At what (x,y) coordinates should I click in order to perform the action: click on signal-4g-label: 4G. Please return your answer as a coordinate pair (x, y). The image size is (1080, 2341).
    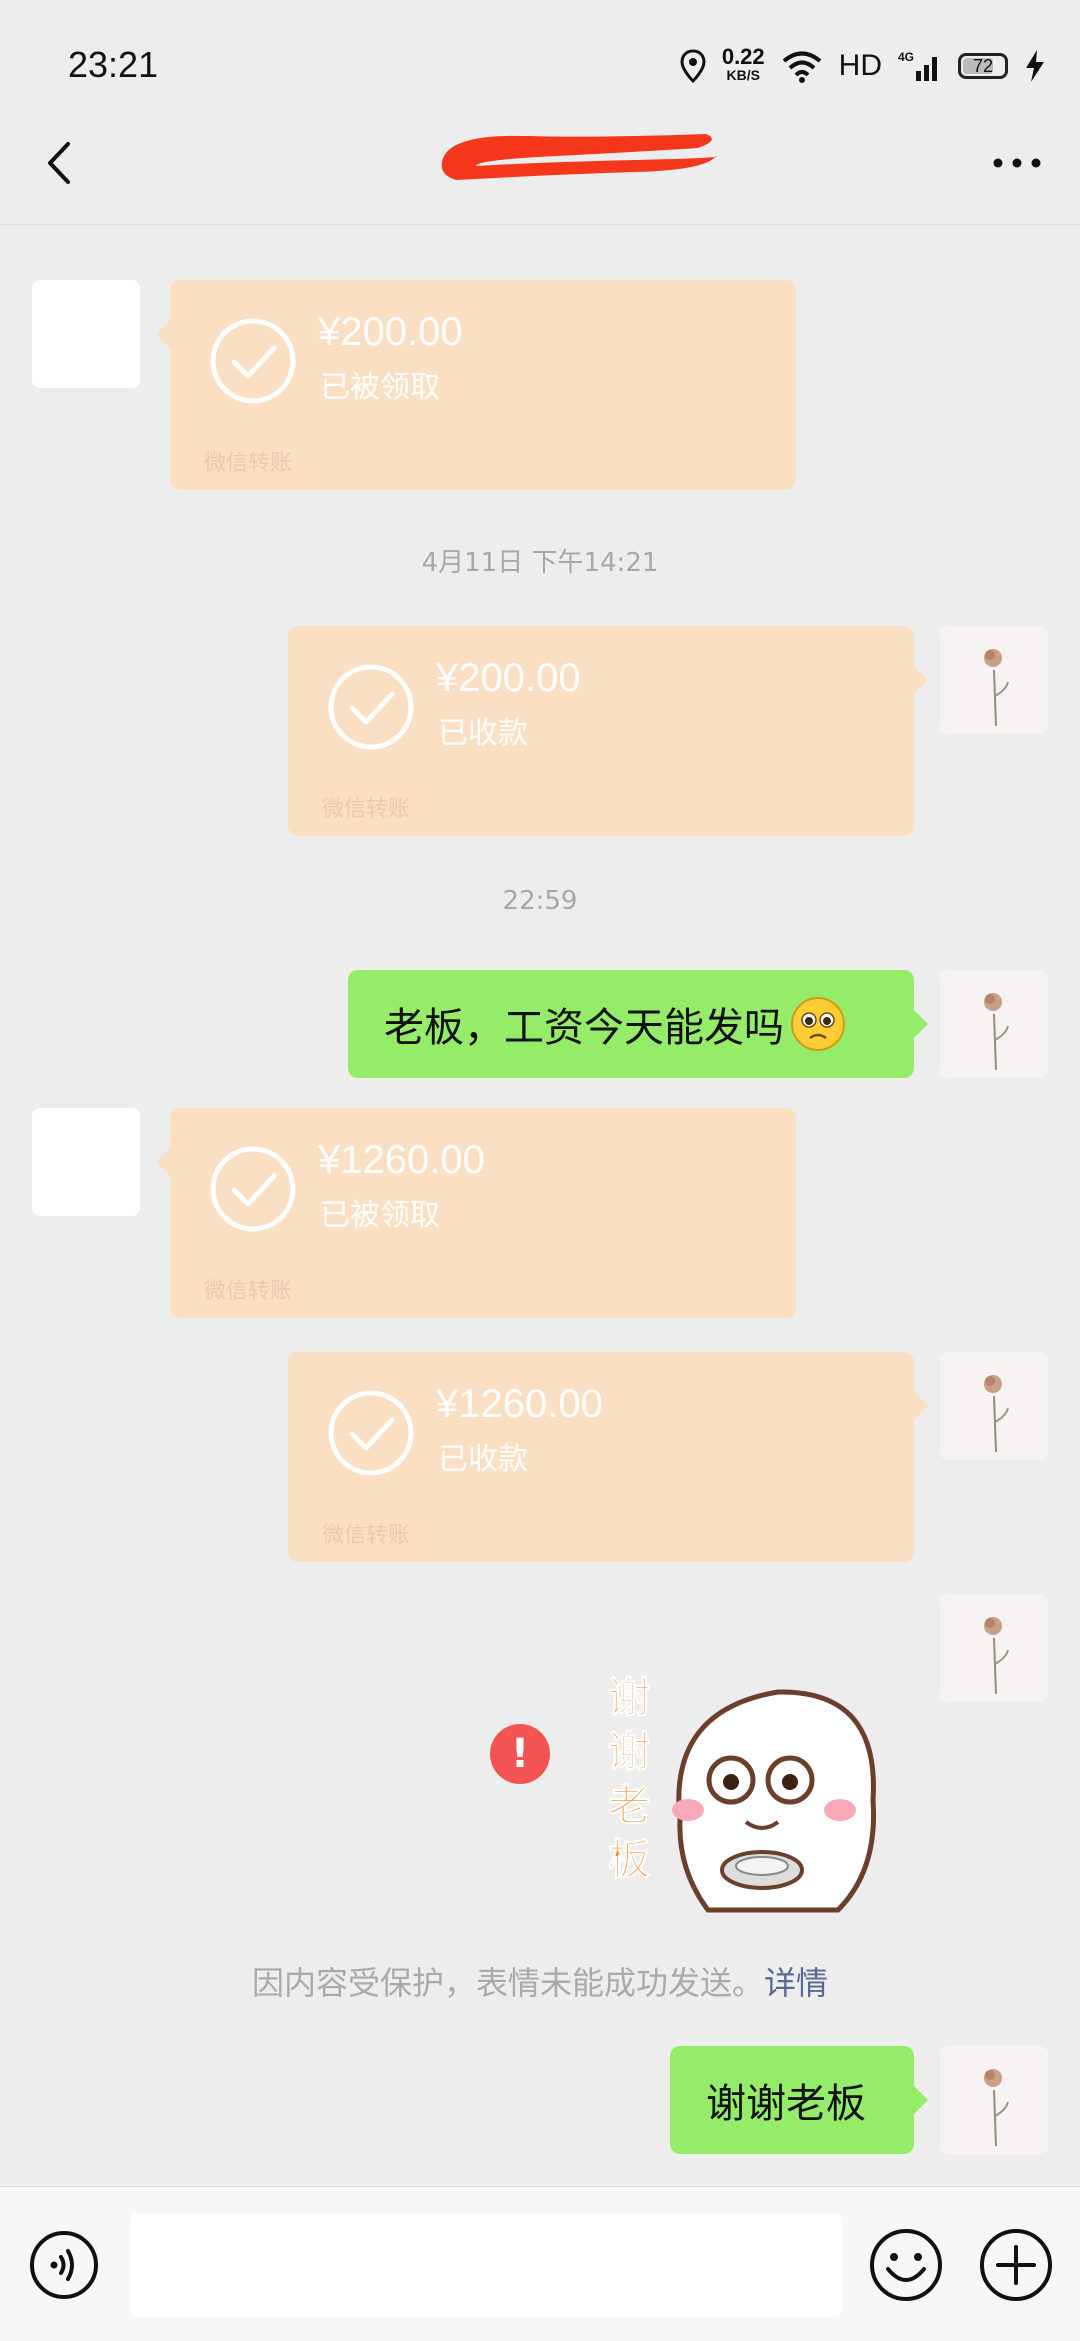
    Looking at the image, I should click on (906, 57).